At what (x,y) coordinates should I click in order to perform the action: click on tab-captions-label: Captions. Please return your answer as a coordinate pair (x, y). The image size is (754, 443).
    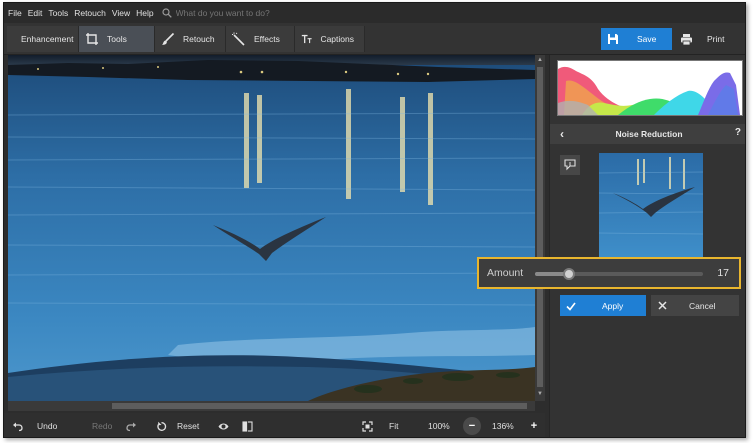
    Looking at the image, I should click on (337, 39).